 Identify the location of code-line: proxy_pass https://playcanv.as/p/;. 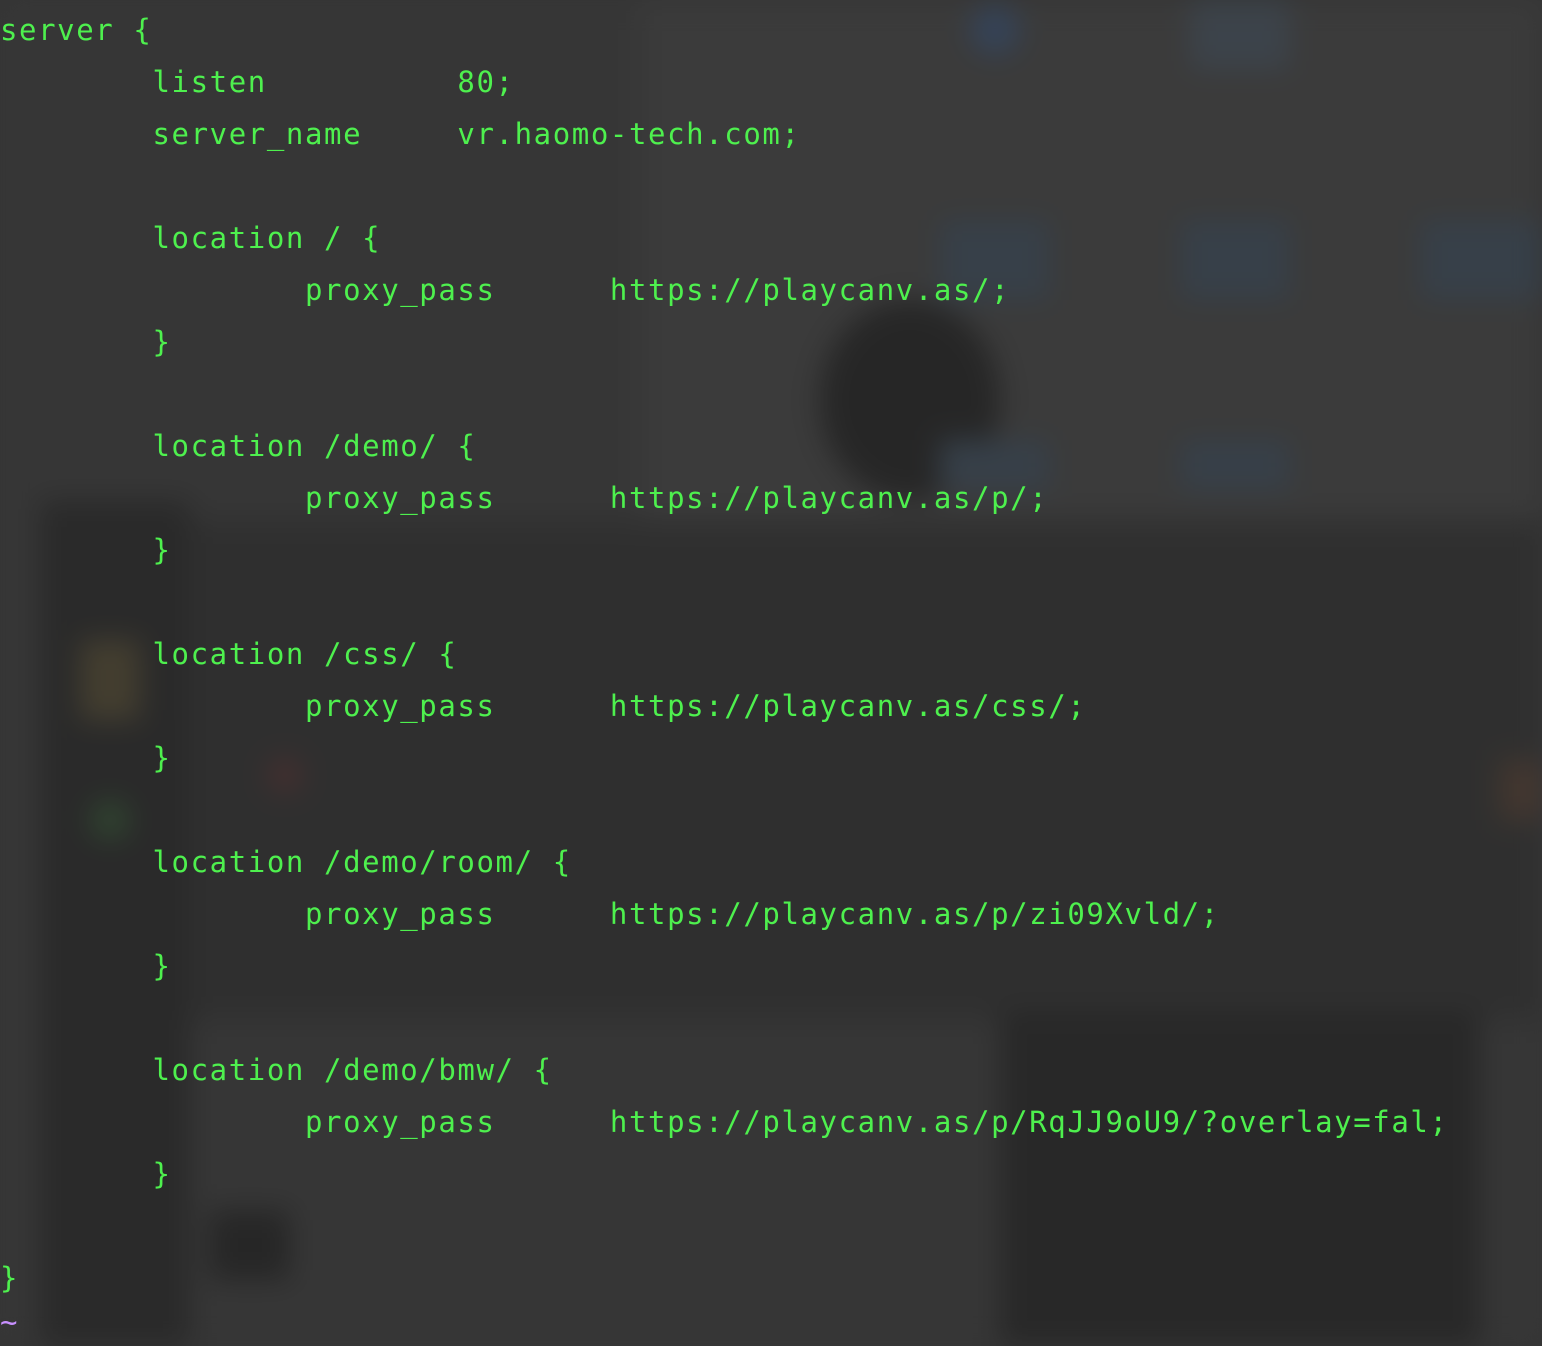
(524, 498).